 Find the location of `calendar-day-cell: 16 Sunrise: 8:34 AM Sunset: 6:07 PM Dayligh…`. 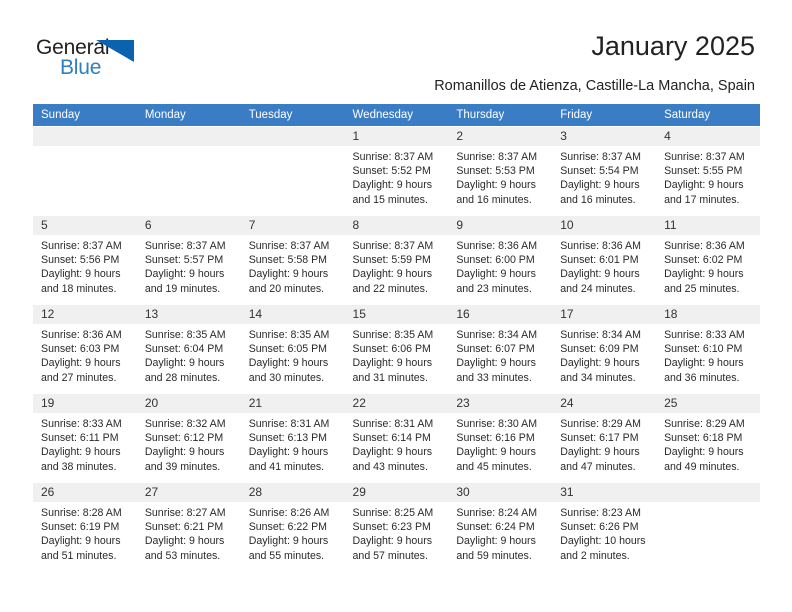

calendar-day-cell: 16 Sunrise: 8:34 AM Sunset: 6:07 PM Dayligh… is located at coordinates (500, 349).